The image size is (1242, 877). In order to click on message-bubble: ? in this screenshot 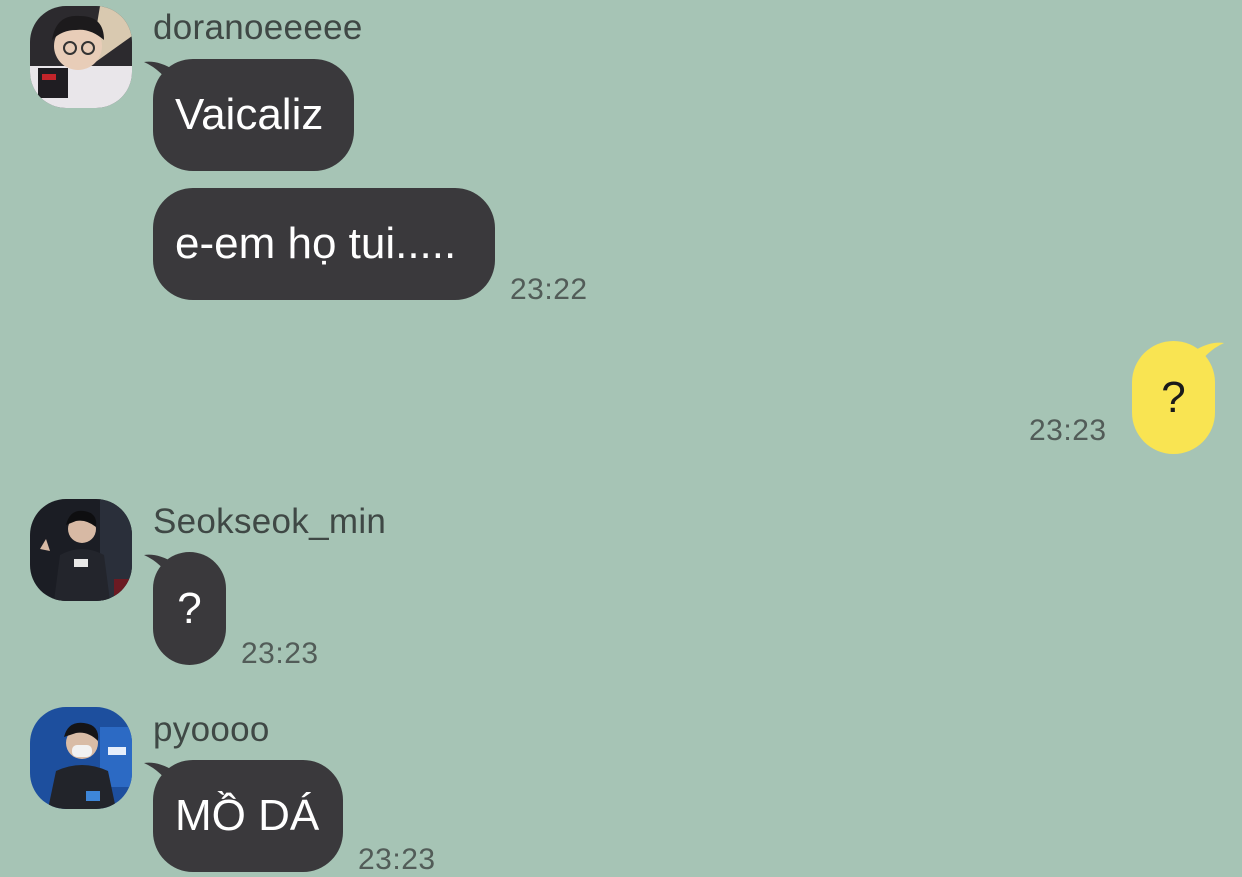, I will do `click(189, 608)`.